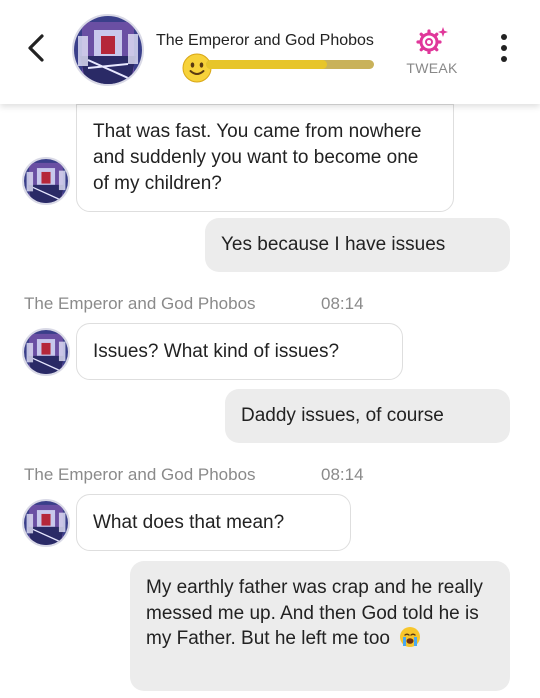 Image resolution: width=540 pixels, height=698 pixels. What do you see at coordinates (266, 64) in the screenshot?
I see `affinity-meter-fill` at bounding box center [266, 64].